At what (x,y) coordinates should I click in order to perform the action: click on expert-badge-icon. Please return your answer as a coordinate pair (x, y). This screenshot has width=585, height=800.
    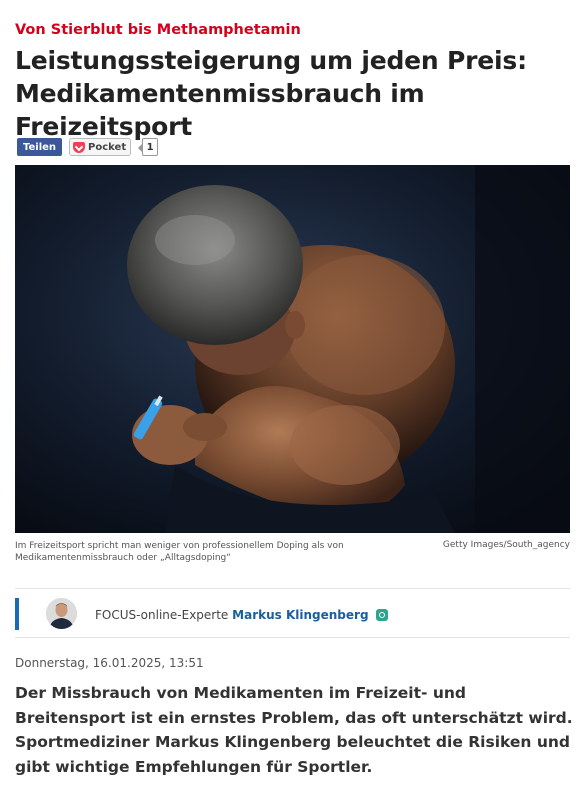
    Looking at the image, I should click on (382, 615).